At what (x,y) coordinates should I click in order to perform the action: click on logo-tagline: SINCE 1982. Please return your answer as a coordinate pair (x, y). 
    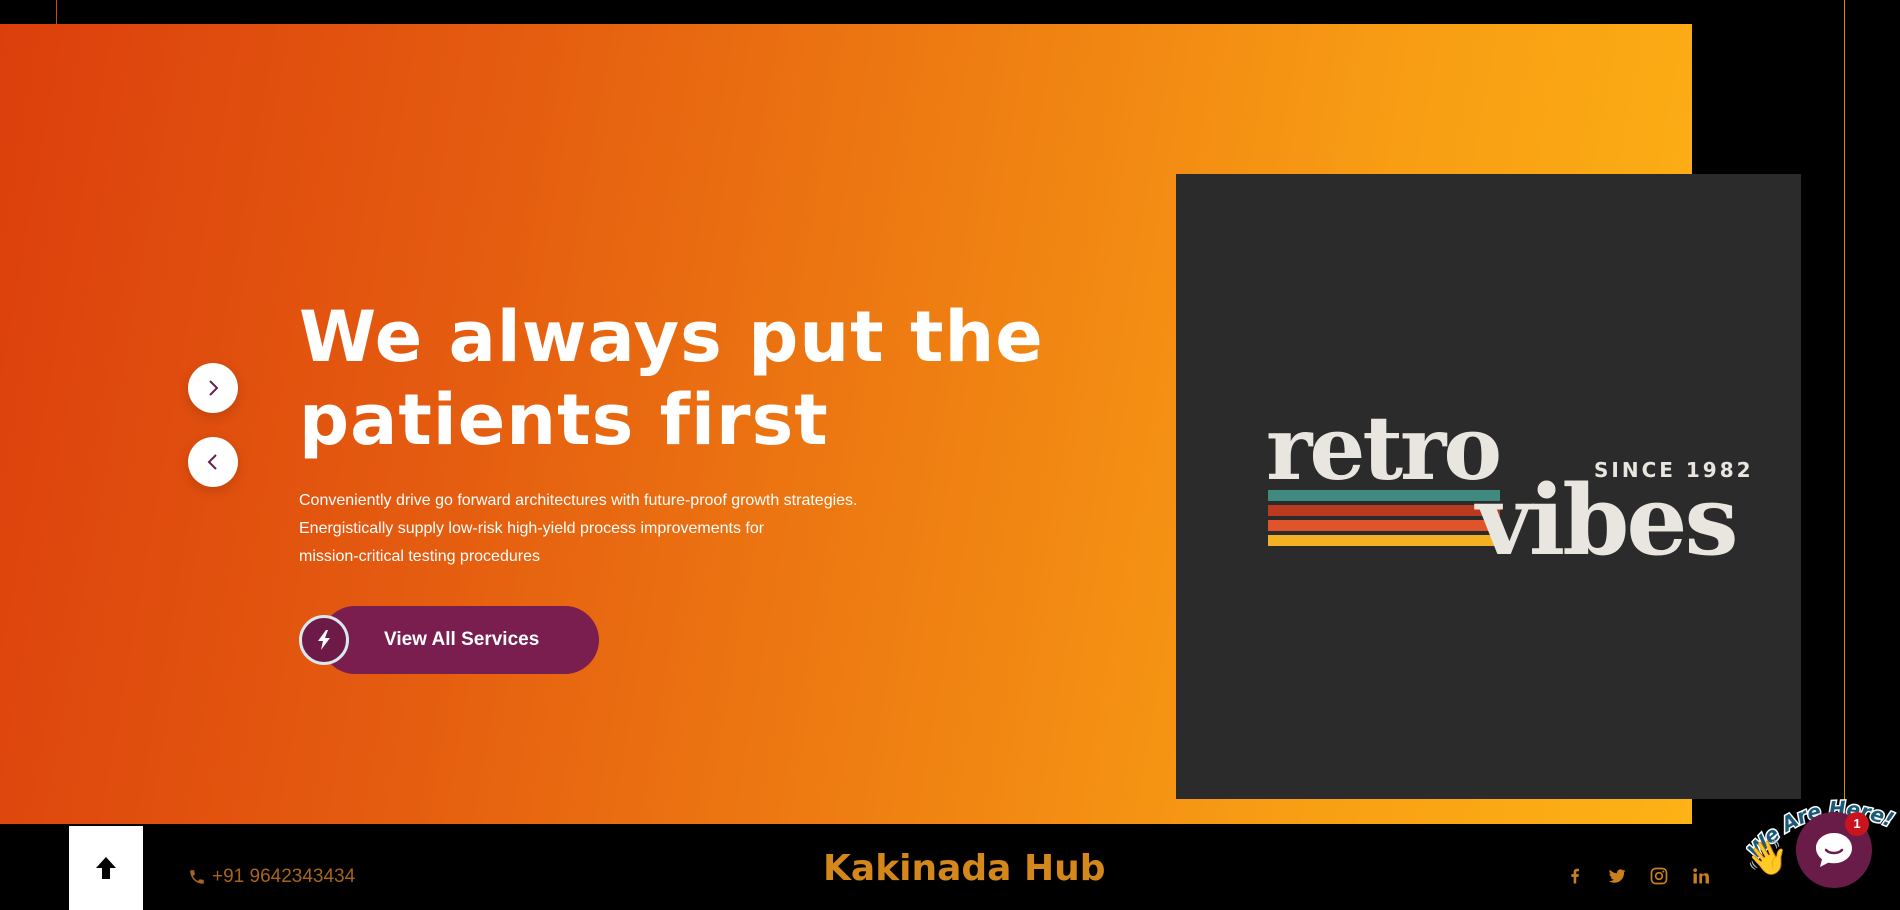
    Looking at the image, I should click on (1674, 470).